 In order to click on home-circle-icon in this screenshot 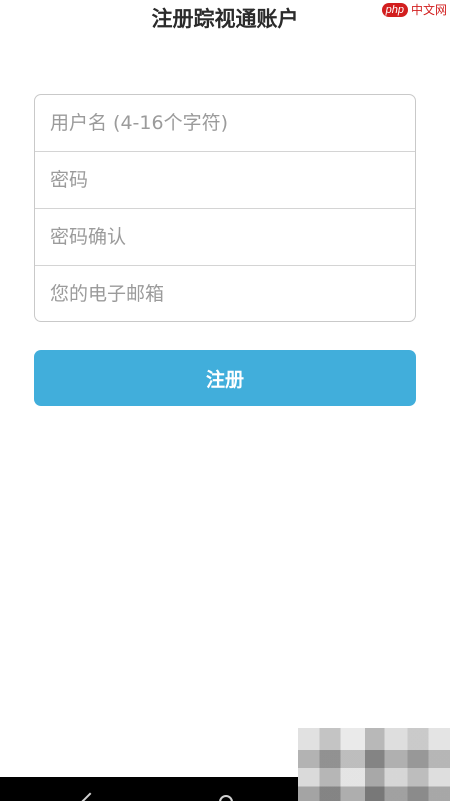, I will do `click(226, 798)`.